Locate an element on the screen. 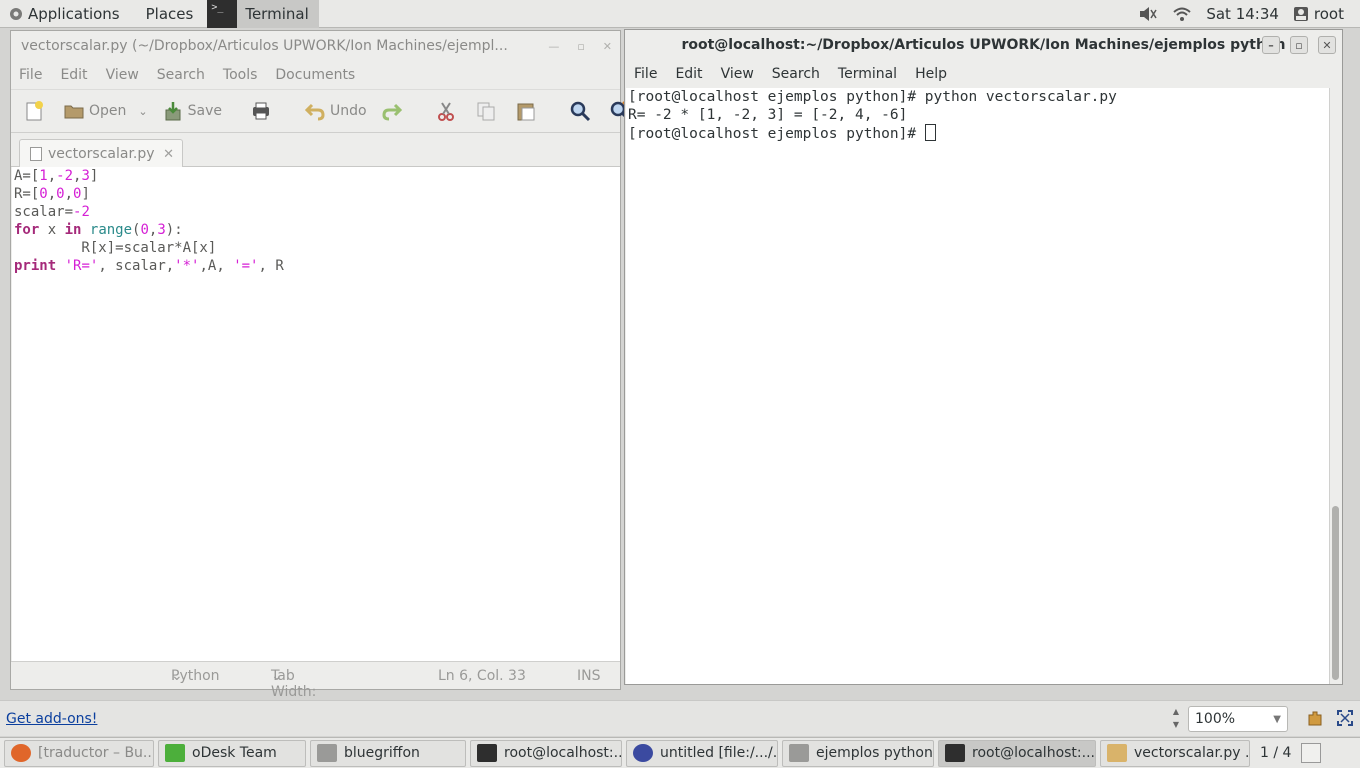 The width and height of the screenshot is (1360, 768). applications-label: Applications is located at coordinates (74, 13).